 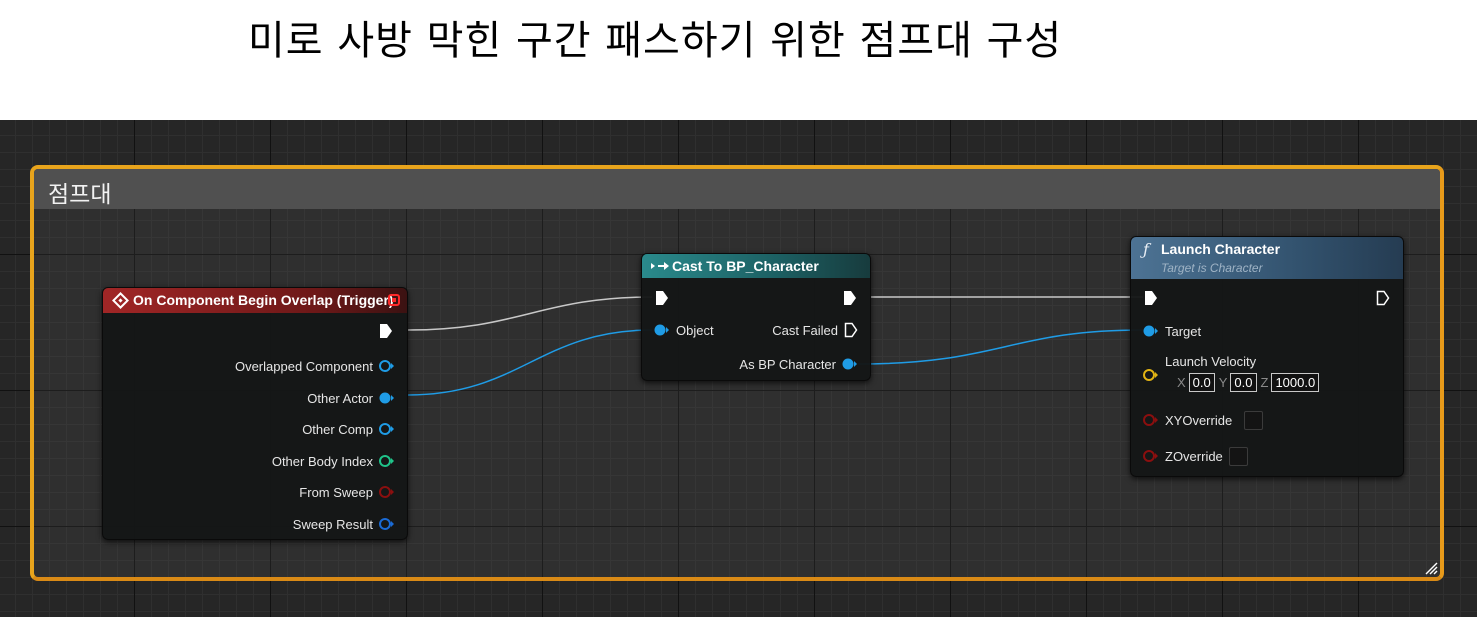 I want to click on pin-row-as-bp-character: As BP Character, so click(x=798, y=364).